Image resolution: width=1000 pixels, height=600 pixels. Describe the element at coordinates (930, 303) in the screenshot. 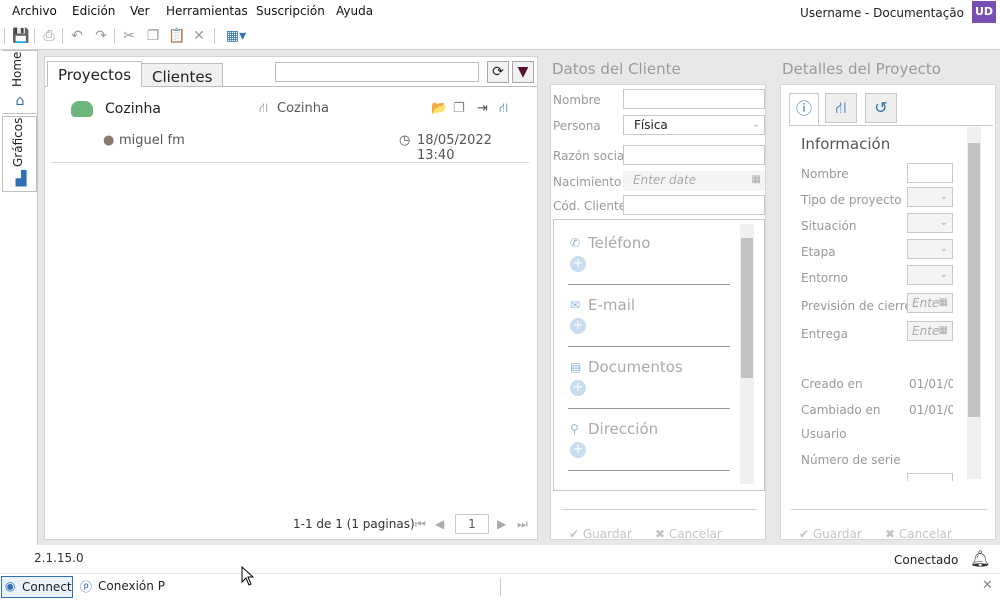

I see `prevision-input: Ente ▦` at that location.